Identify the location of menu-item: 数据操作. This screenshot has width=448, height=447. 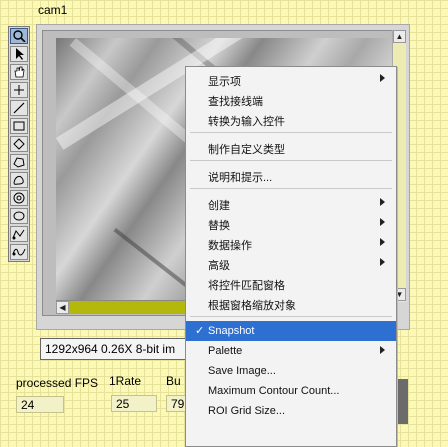
(291, 243).